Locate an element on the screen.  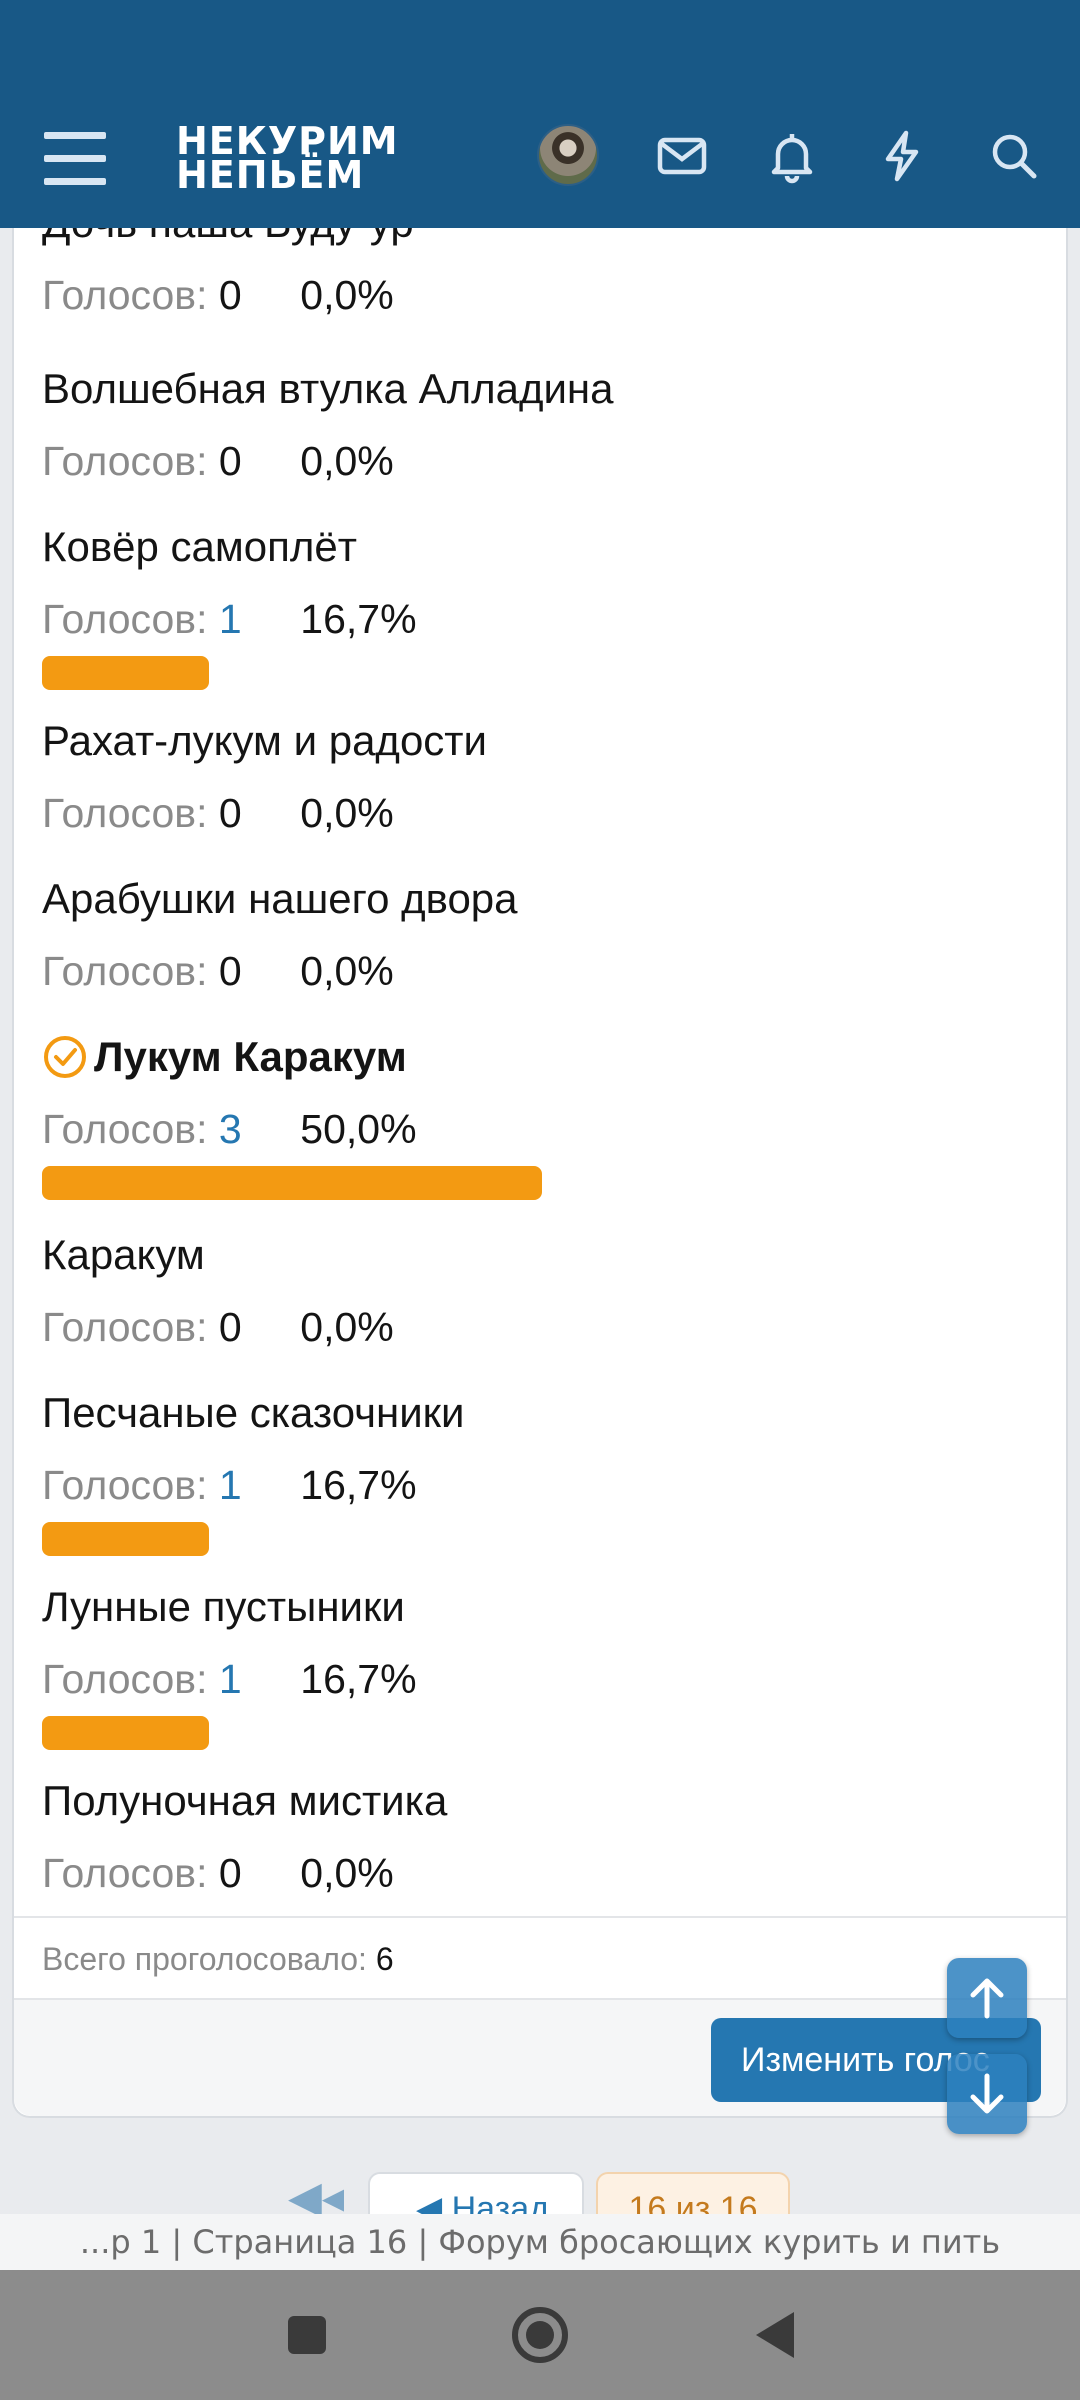
poll-option-title: Лукум Каракум is located at coordinates (542, 1057).